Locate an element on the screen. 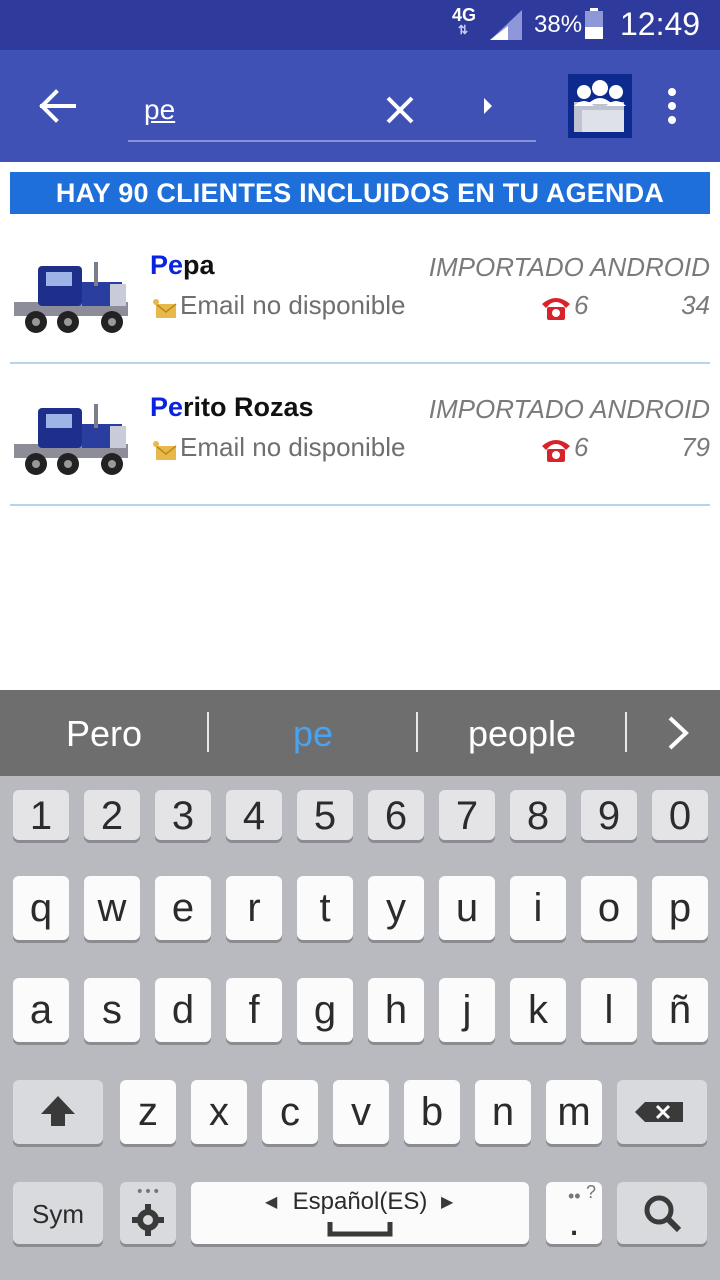 The height and width of the screenshot is (1280, 720). key-i: i is located at coordinates (538, 908).